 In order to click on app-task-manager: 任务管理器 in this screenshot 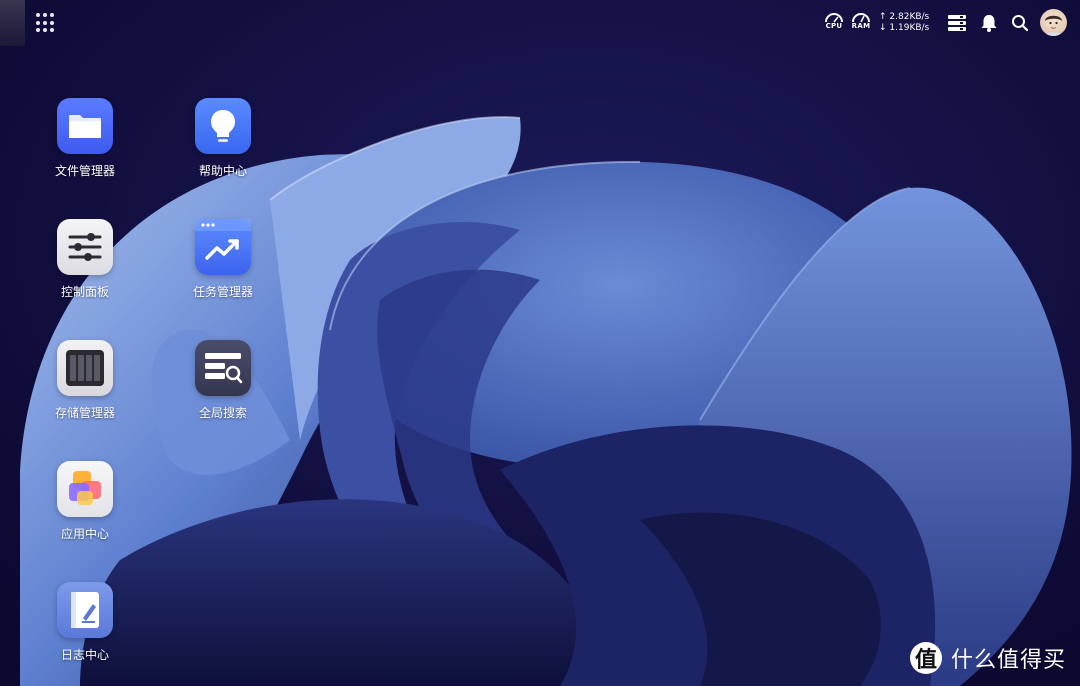, I will do `click(223, 259)`.